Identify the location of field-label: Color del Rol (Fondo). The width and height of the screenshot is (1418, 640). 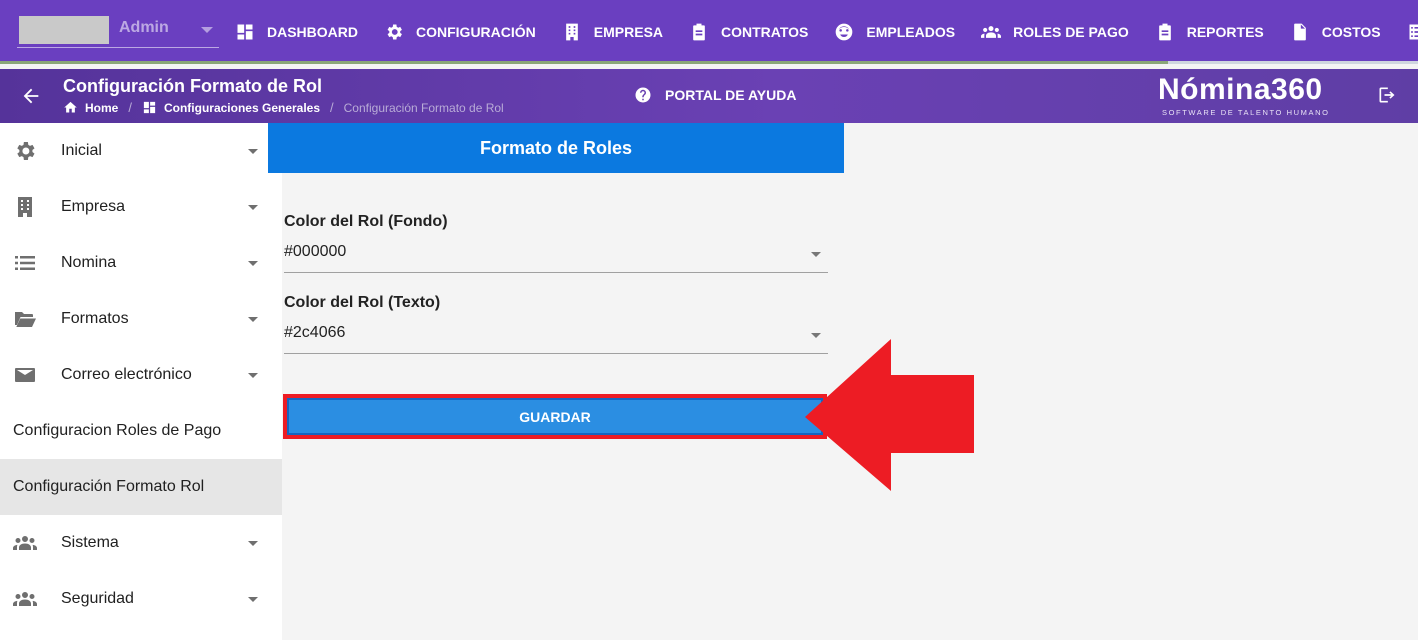
(366, 221).